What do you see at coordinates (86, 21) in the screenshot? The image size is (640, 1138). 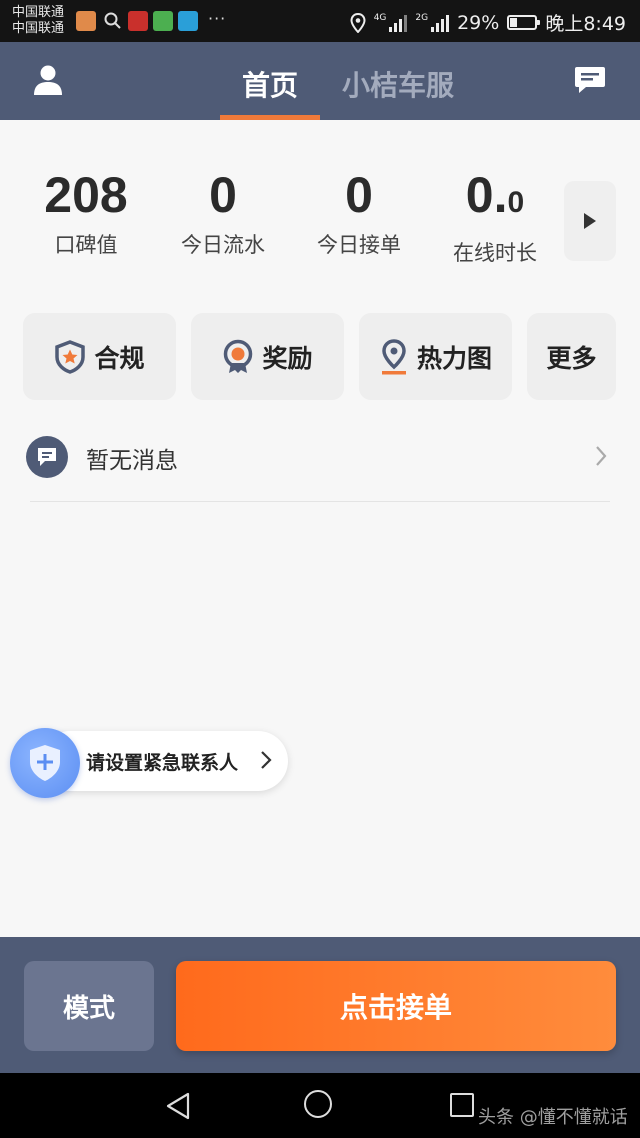 I see `app-notification-icon` at bounding box center [86, 21].